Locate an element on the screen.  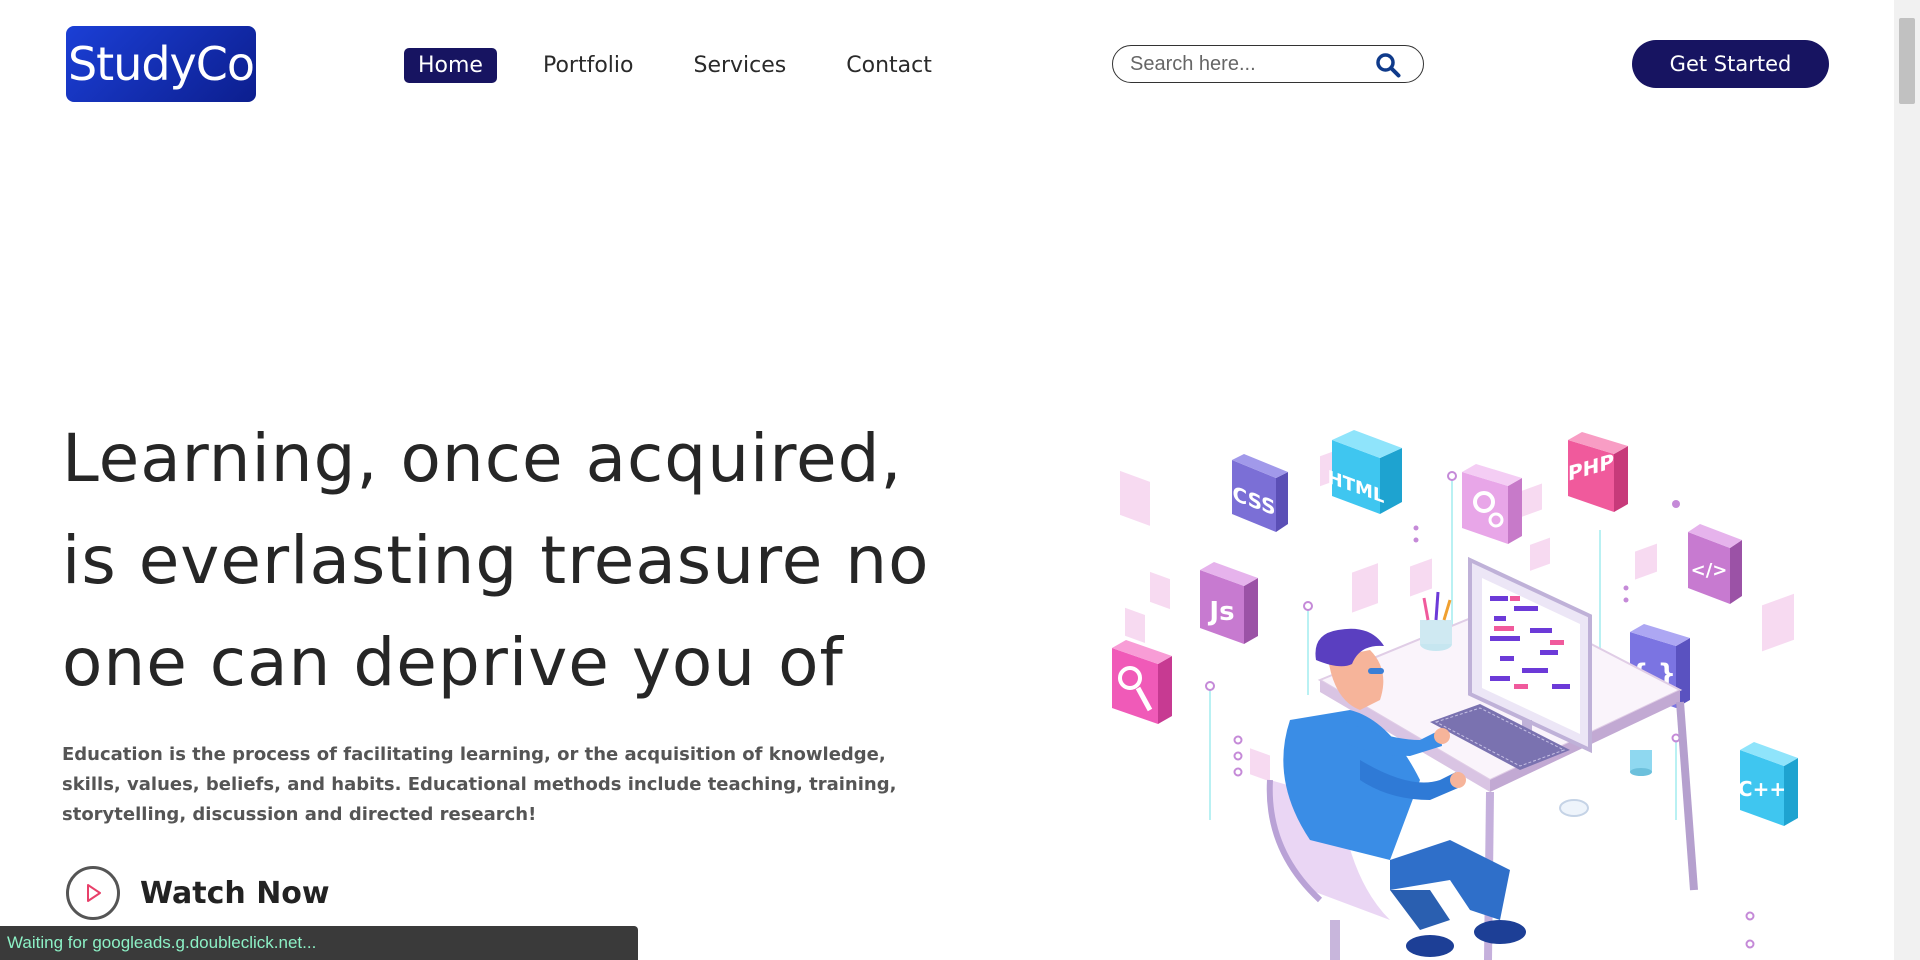
mug is located at coordinates (1641, 763).